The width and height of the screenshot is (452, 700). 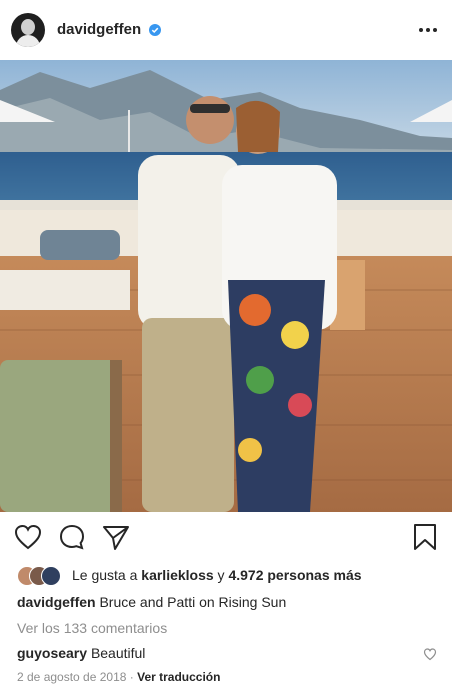 What do you see at coordinates (178, 677) in the screenshot?
I see `translate-link: Ver traducción` at bounding box center [178, 677].